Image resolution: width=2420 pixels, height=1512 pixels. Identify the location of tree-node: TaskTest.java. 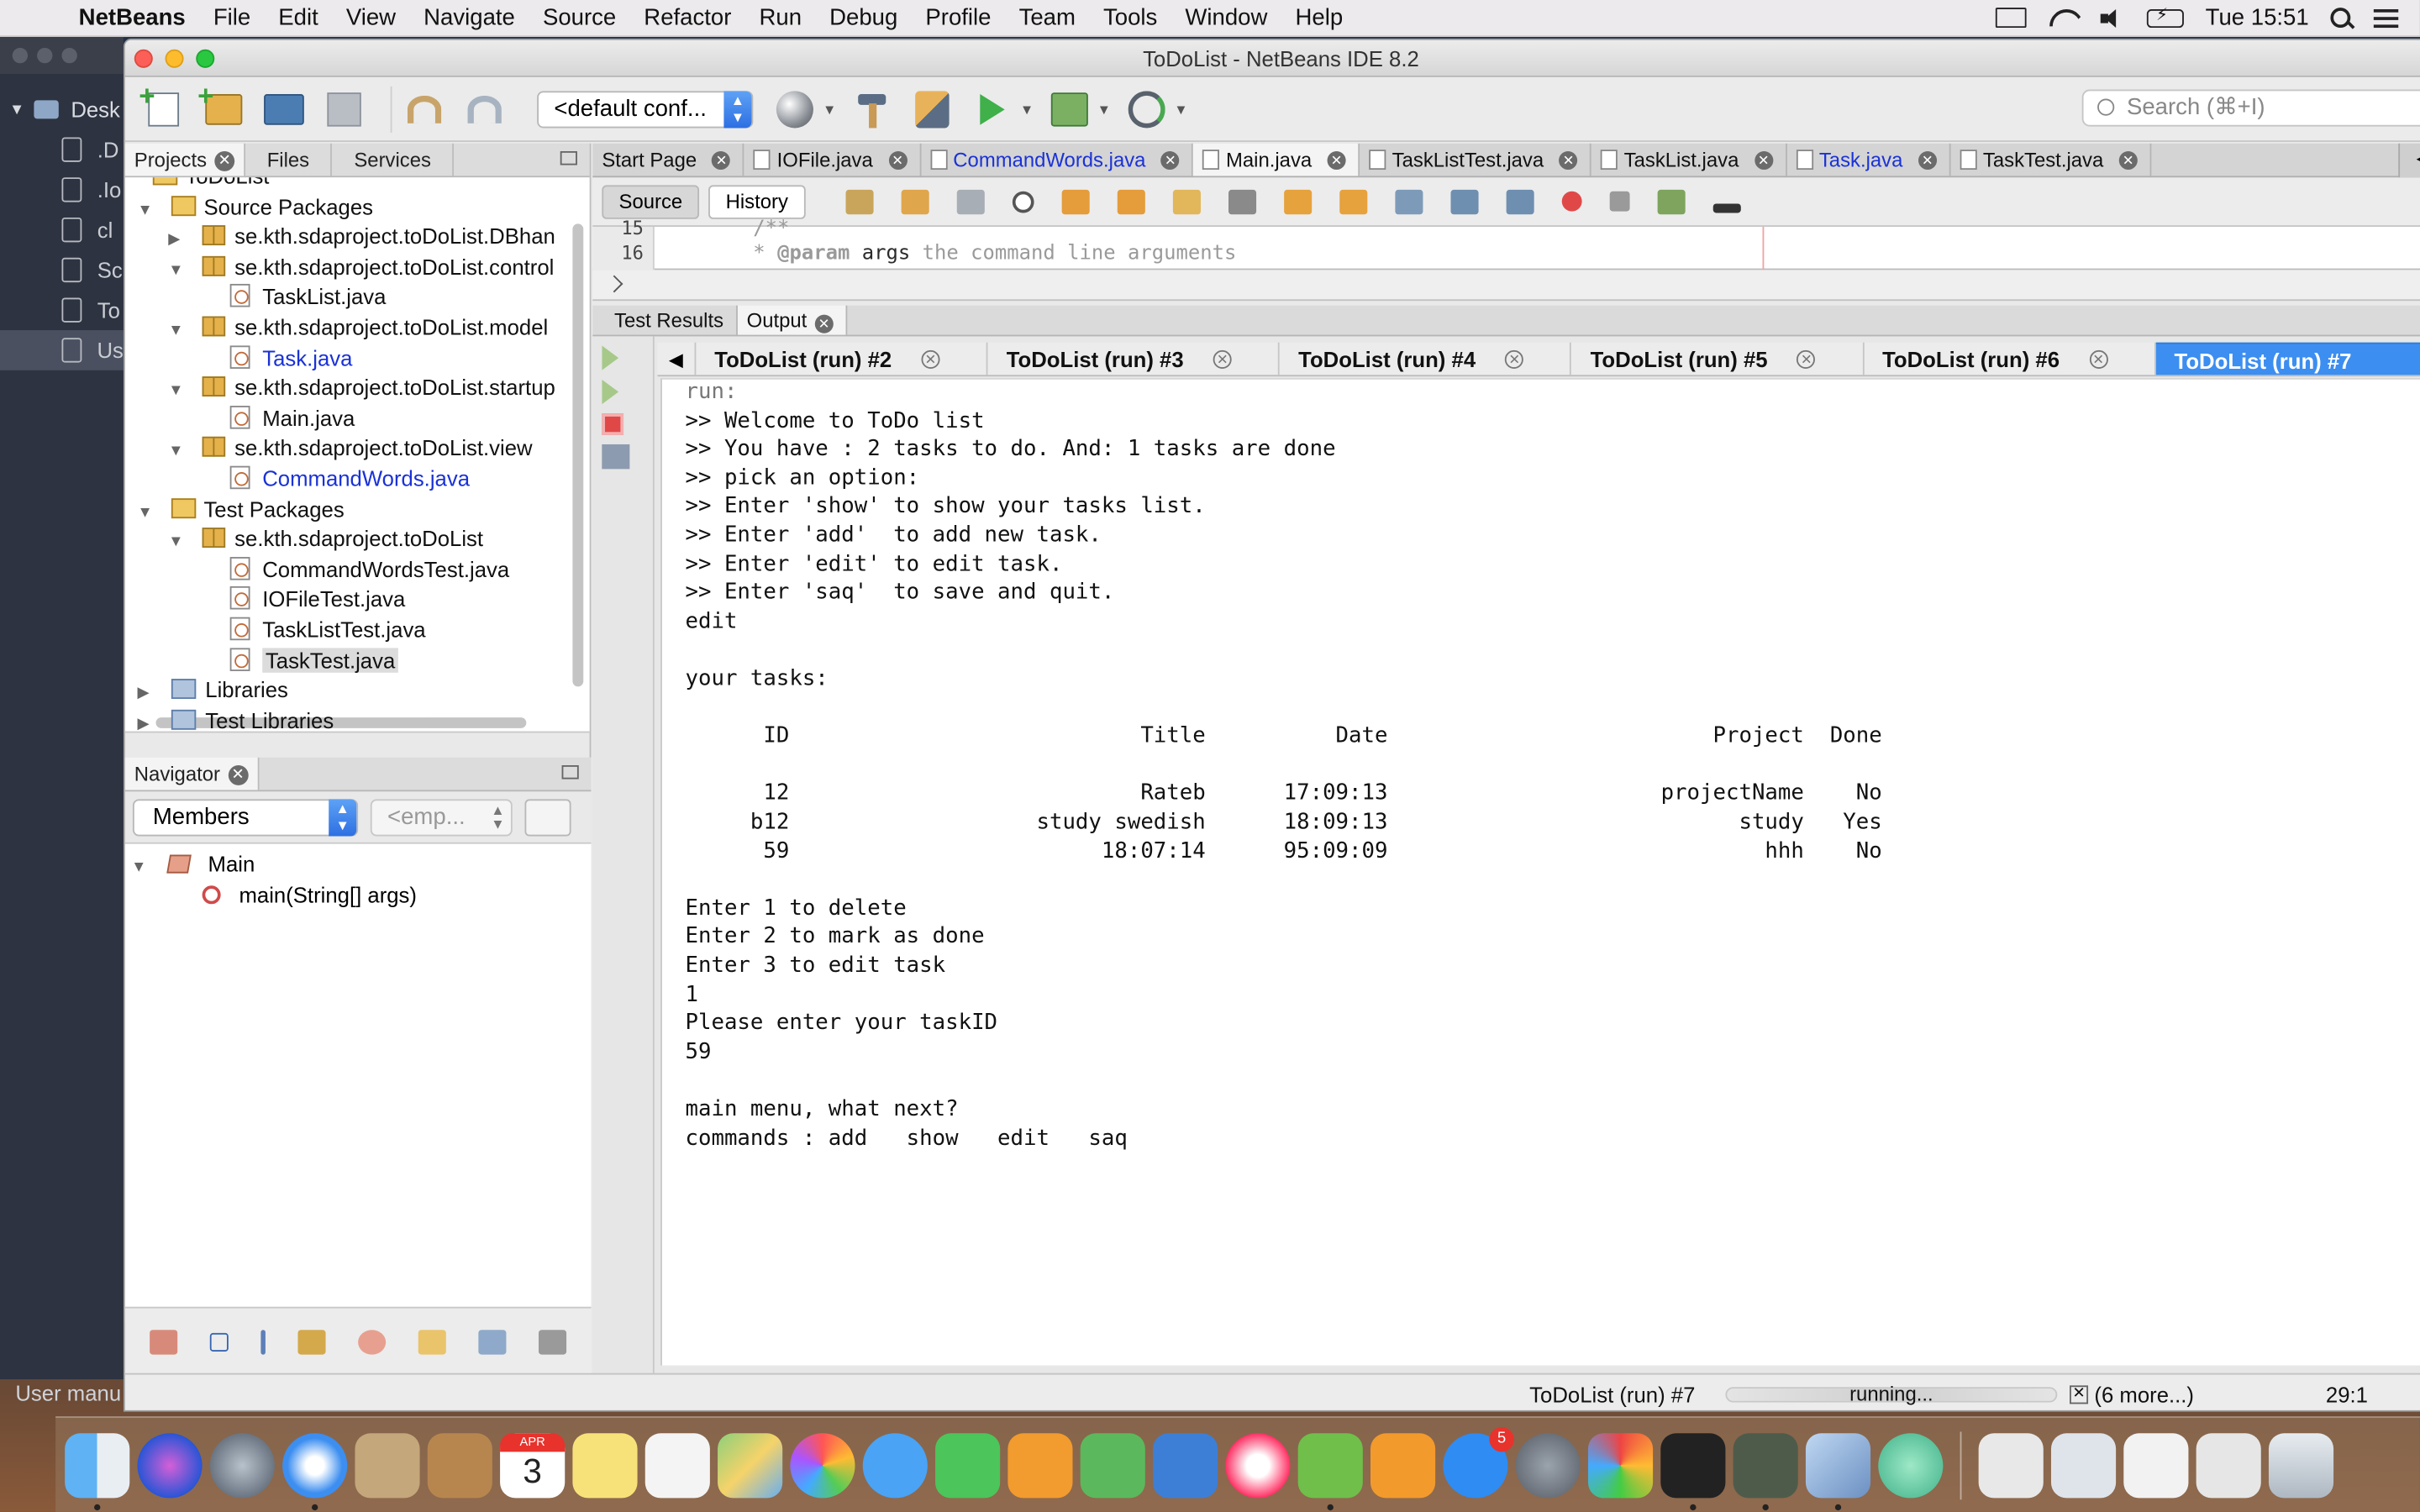
(314, 661).